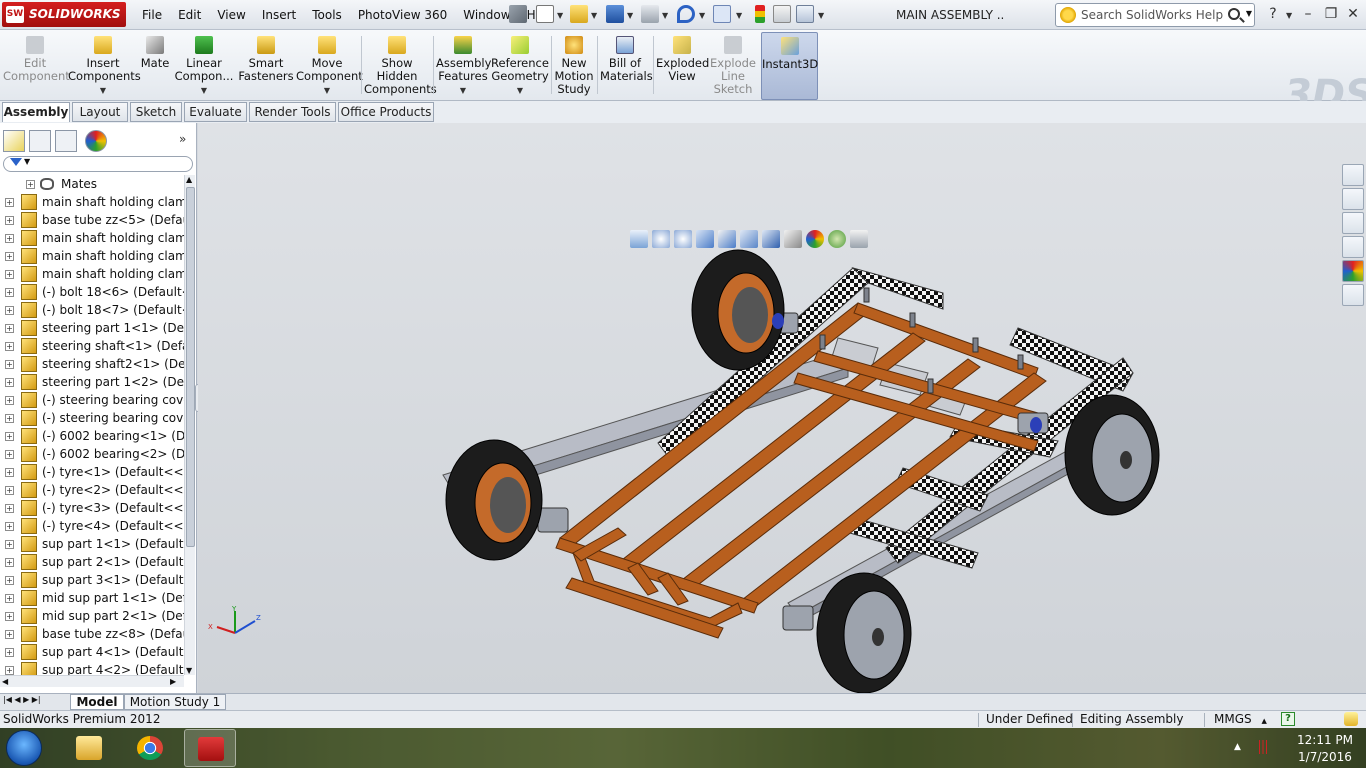  Describe the element at coordinates (92, 598) in the screenshot. I see `tree-node-component: + mid sup part 1<1> (Defaul` at that location.